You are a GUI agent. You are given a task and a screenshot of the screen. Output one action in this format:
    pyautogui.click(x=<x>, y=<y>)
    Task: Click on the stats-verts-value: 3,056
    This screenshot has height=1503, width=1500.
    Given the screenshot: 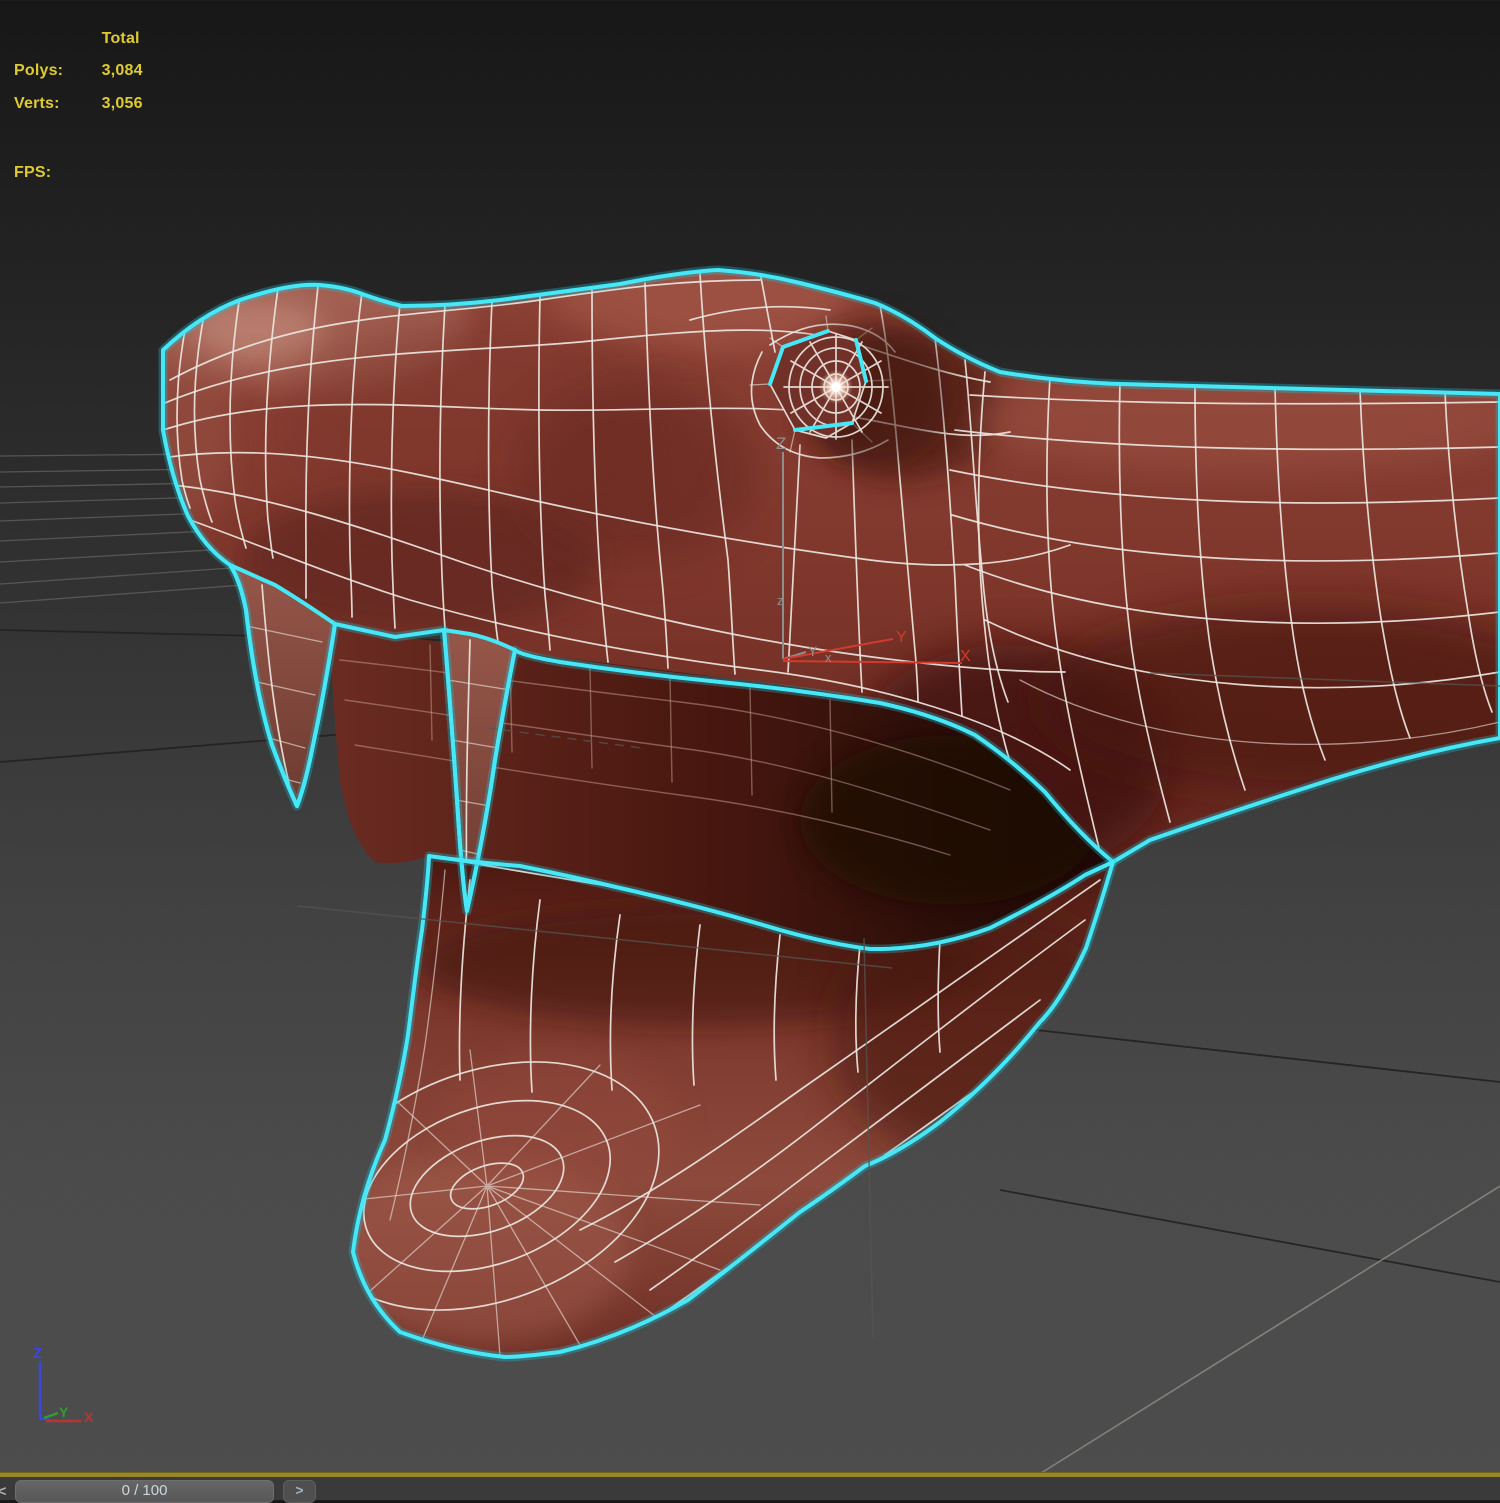 What is the action you would take?
    pyautogui.click(x=122, y=103)
    